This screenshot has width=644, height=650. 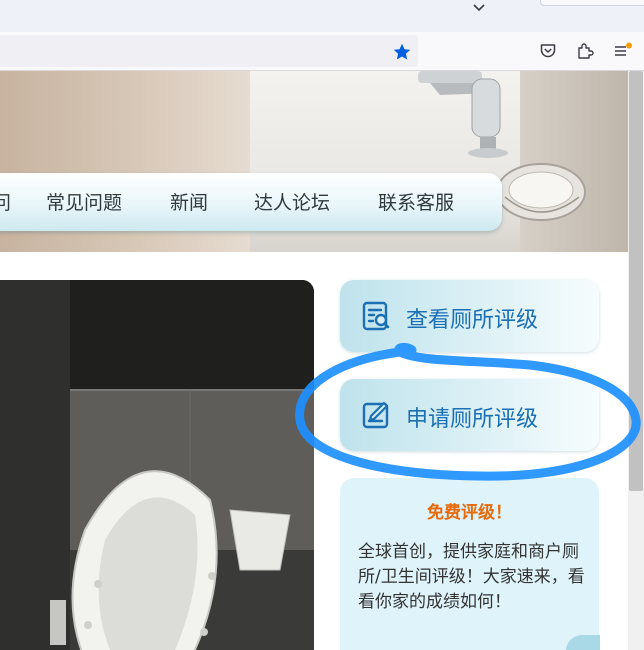 What do you see at coordinates (322, 16) in the screenshot?
I see `tab-strip` at bounding box center [322, 16].